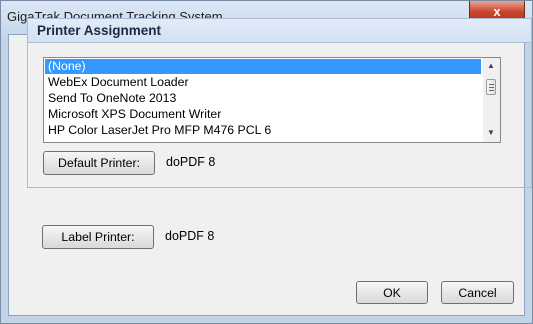  Describe the element at coordinates (98, 237) in the screenshot. I see `label-printer-button: Label Printer:` at that location.